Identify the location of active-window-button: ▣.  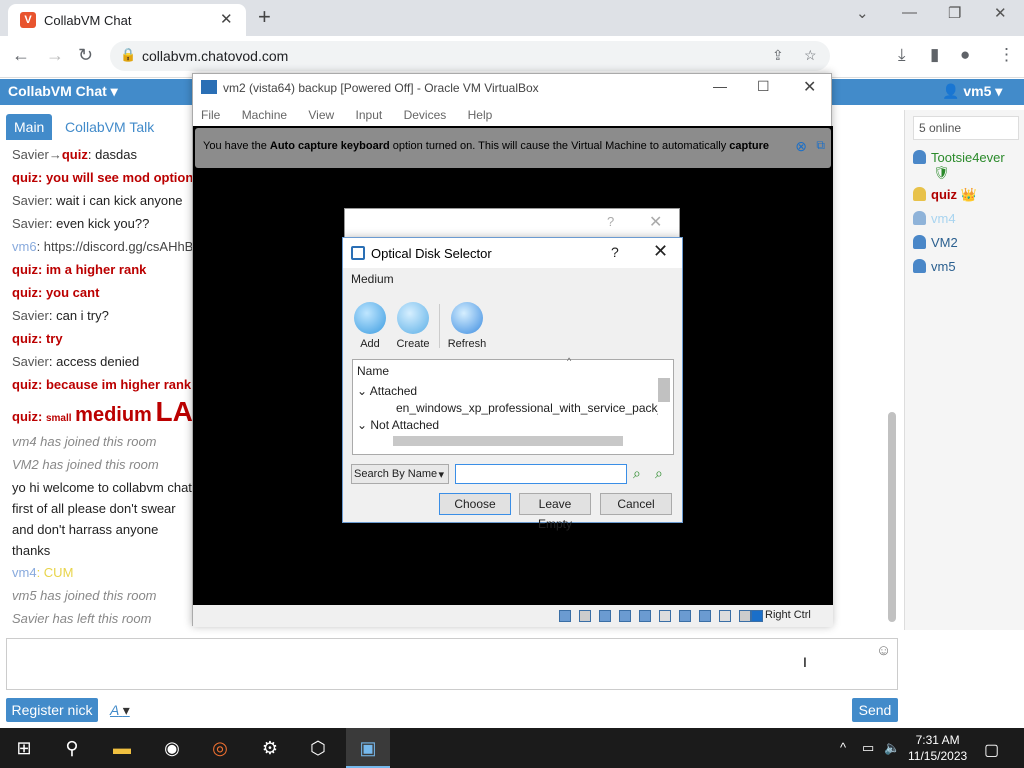
(368, 748).